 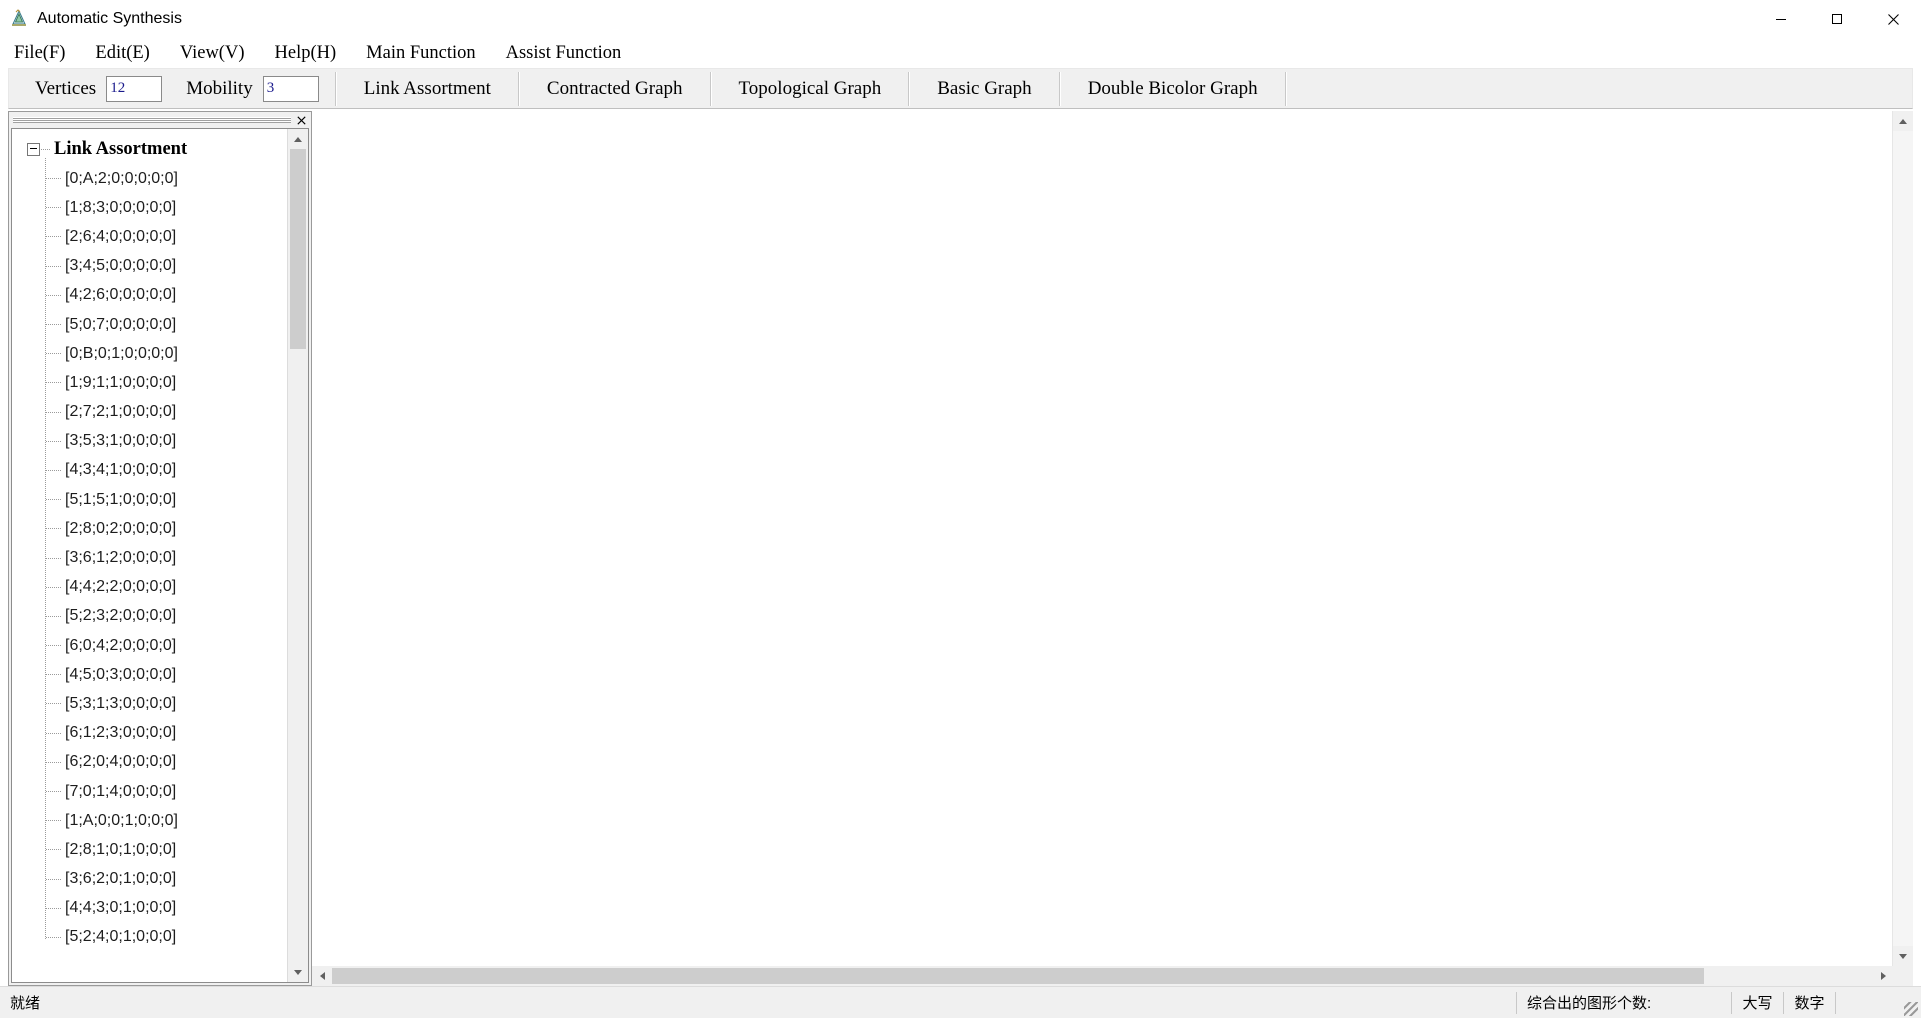 I want to click on tree-item: [2;8;1;0;1;0;0;0], so click(x=166, y=849).